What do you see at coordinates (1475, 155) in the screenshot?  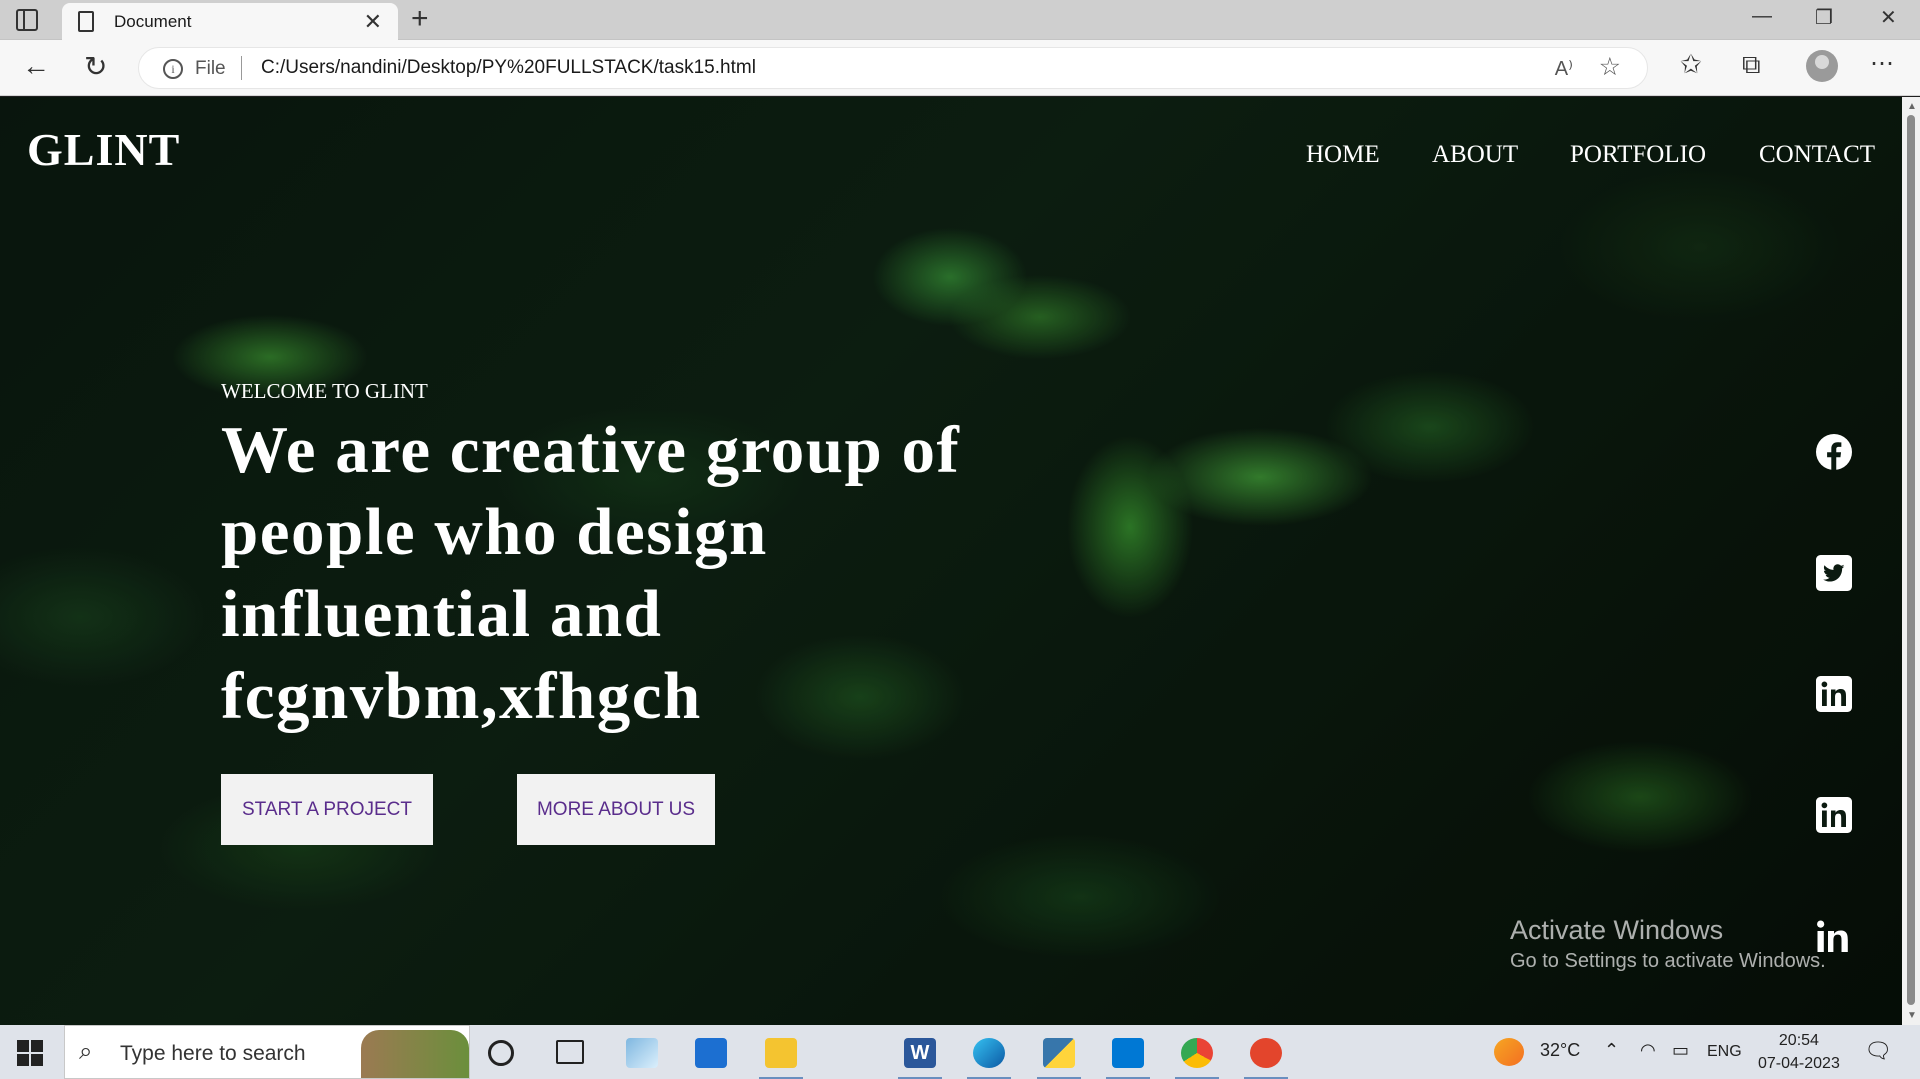 I see `nav-about: ABOUT` at bounding box center [1475, 155].